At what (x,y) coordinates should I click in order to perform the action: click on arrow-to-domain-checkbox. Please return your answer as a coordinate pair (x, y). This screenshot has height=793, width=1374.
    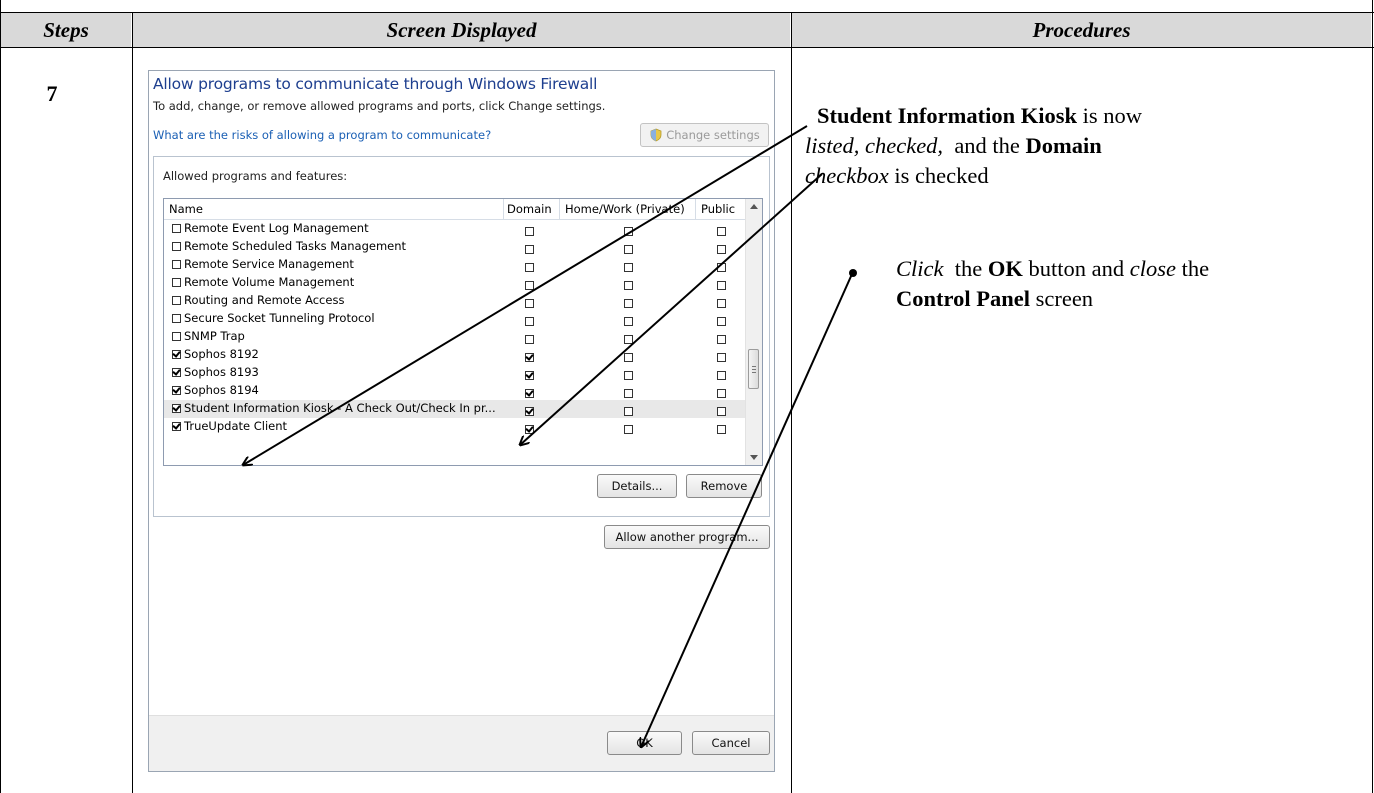
    Looking at the image, I should click on (671, 309).